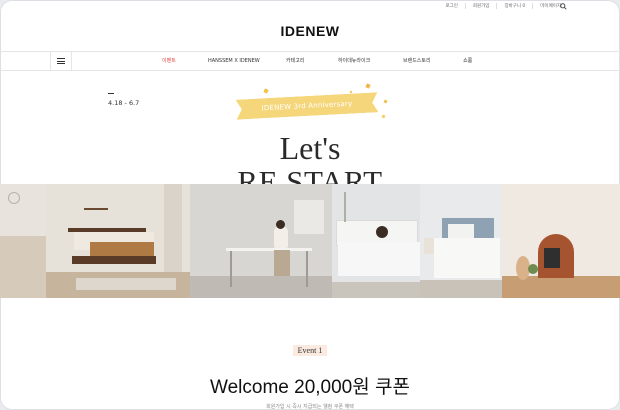  I want to click on room-photo-bedroom-blue, so click(461, 241).